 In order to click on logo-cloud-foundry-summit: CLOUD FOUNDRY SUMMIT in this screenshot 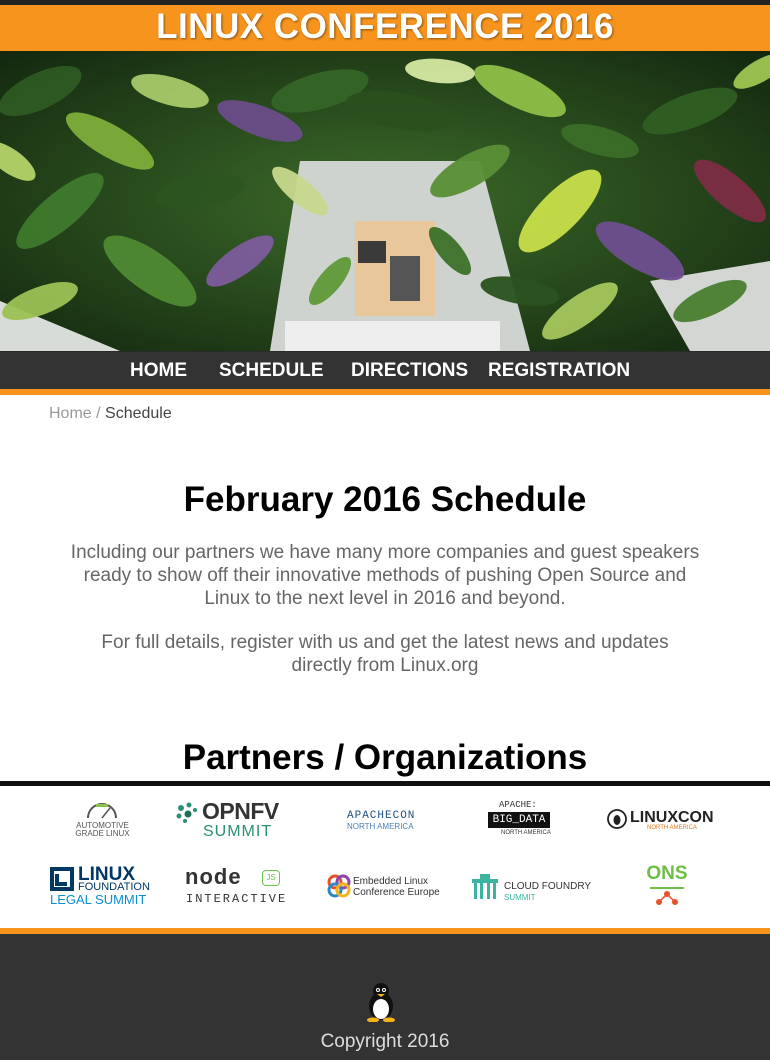, I will do `click(530, 887)`.